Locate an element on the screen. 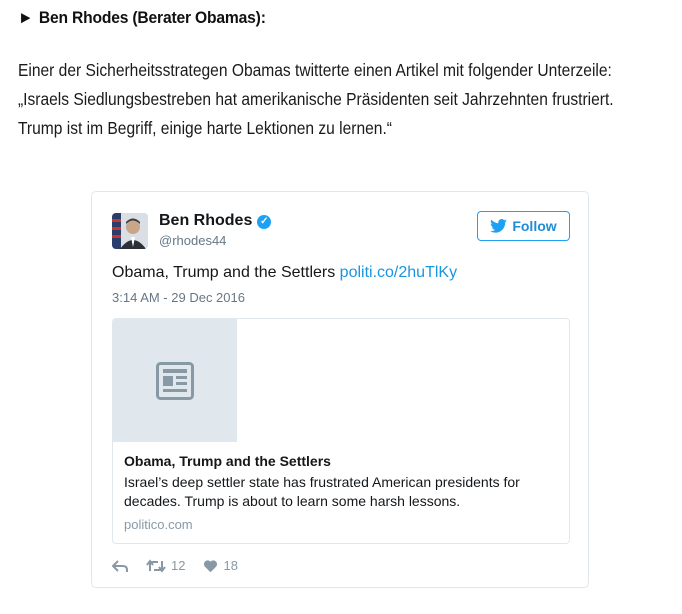 This screenshot has width=682, height=614. twitter-bird-icon is located at coordinates (499, 226).